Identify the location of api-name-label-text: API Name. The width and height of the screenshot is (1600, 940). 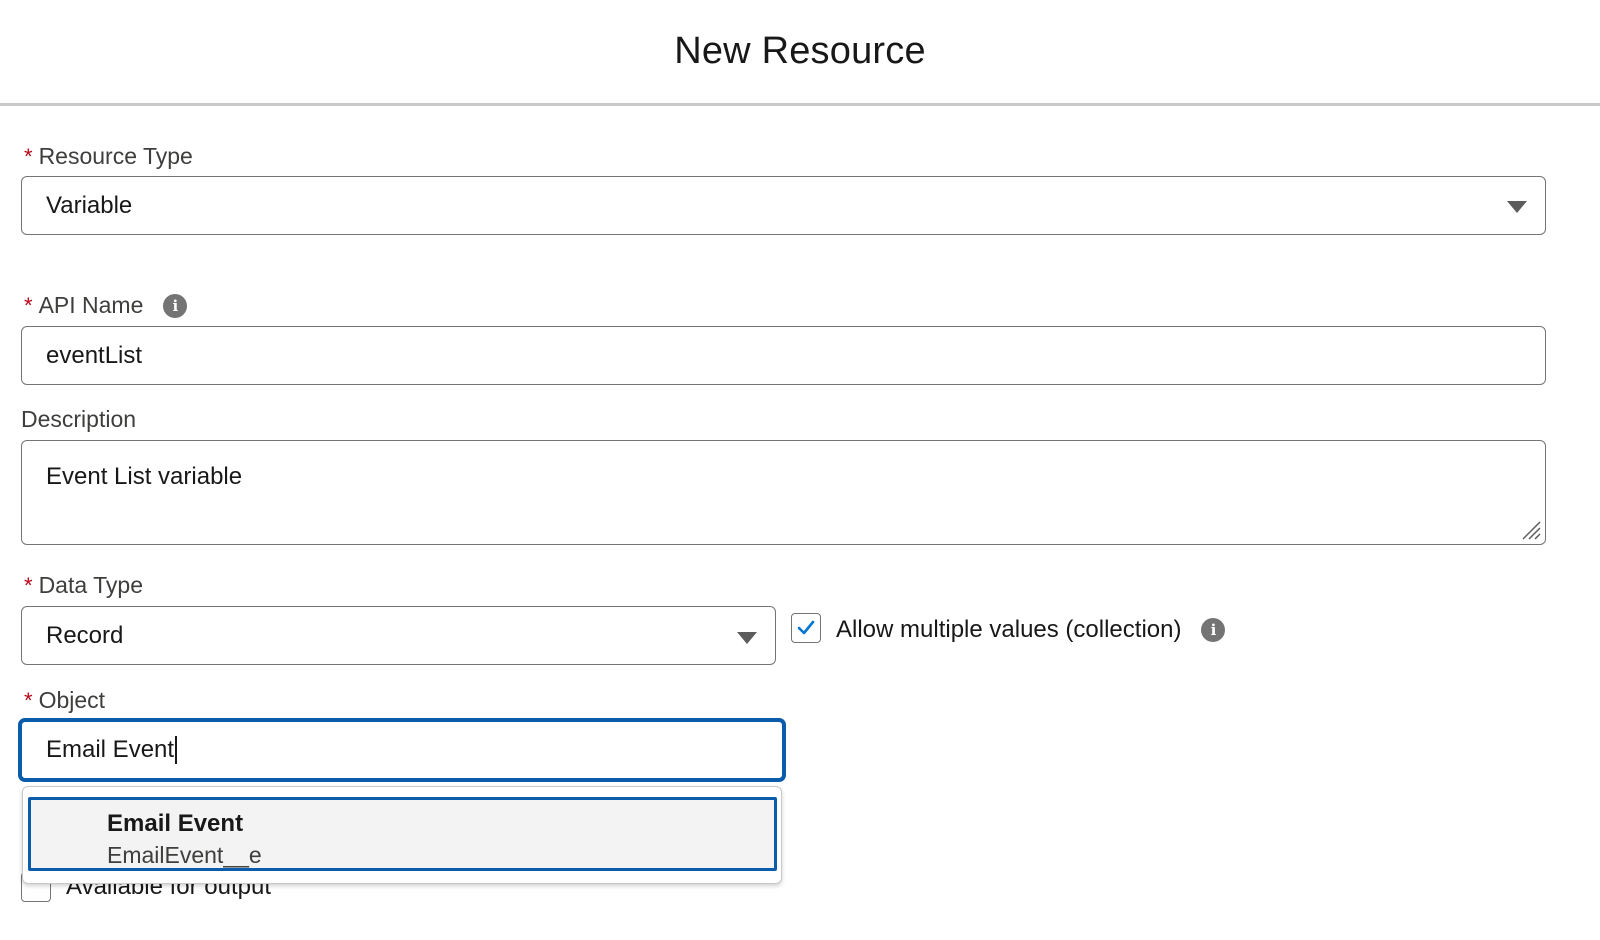
(91, 305).